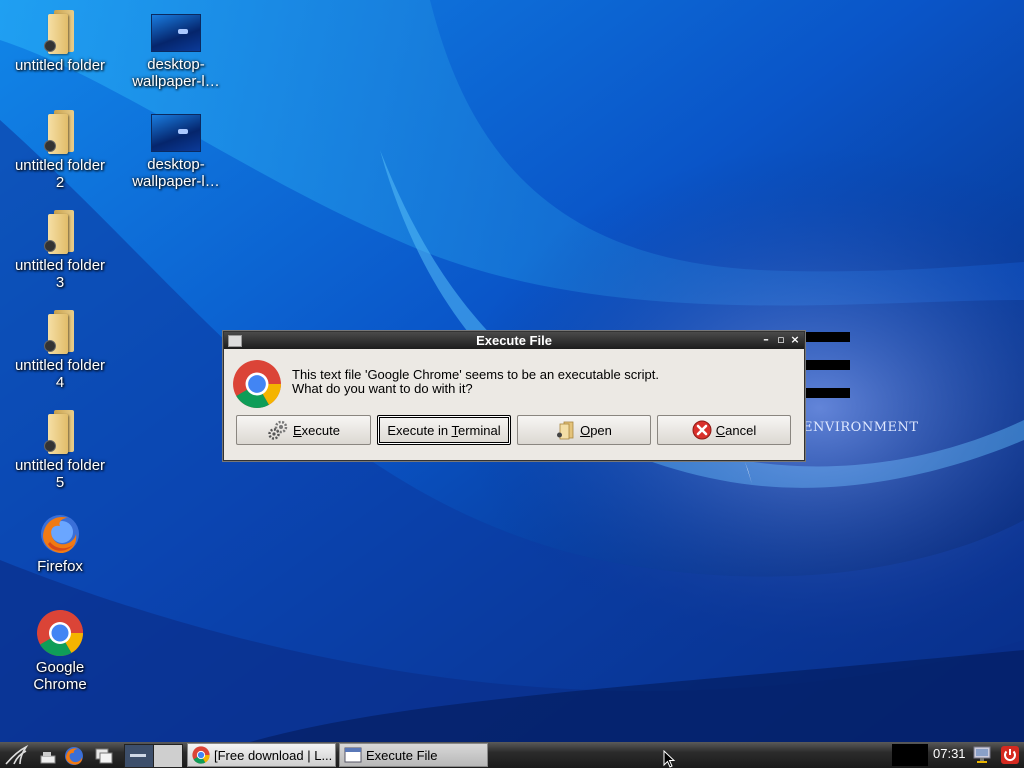  I want to click on desktop-icon-untitled-folder-4: untitled folder 4, so click(60, 350).